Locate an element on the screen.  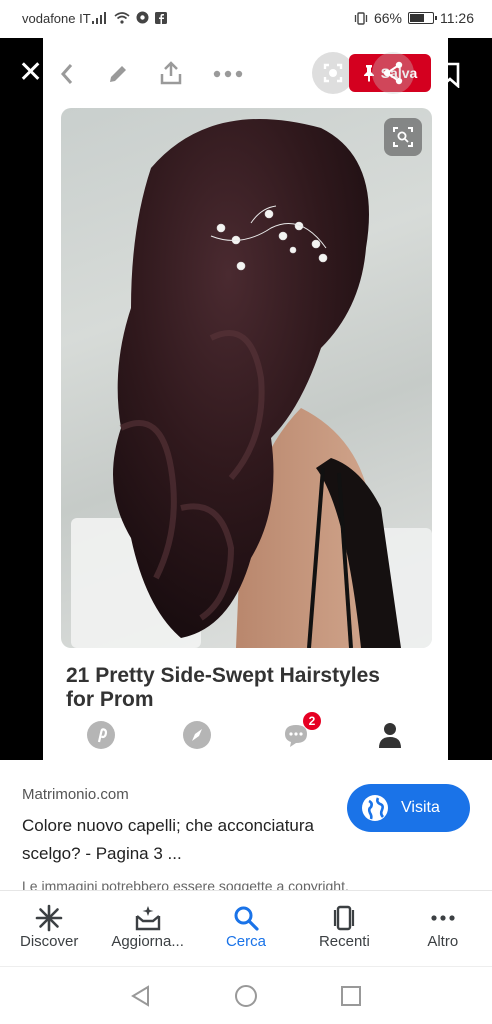
system-home-icon is located at coordinates (246, 996).